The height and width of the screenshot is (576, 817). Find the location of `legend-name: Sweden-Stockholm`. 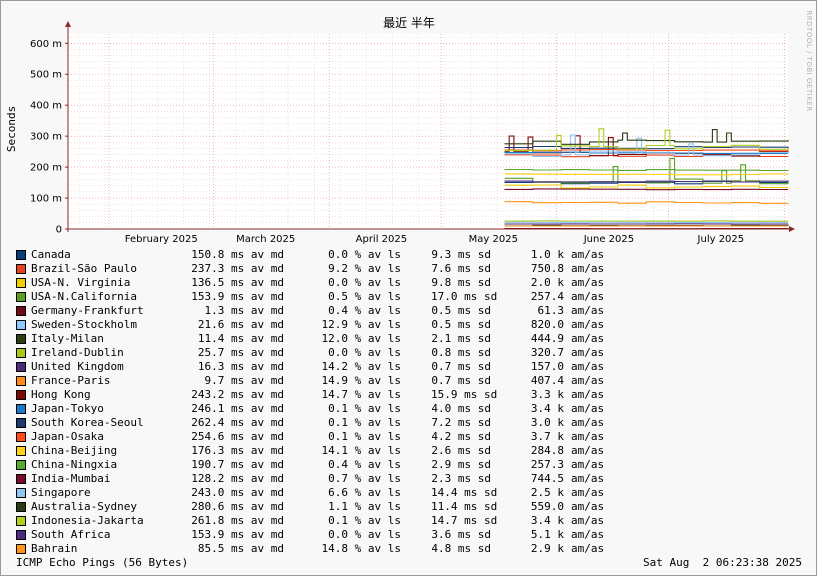

legend-name: Sweden-Stockholm is located at coordinates (84, 324).